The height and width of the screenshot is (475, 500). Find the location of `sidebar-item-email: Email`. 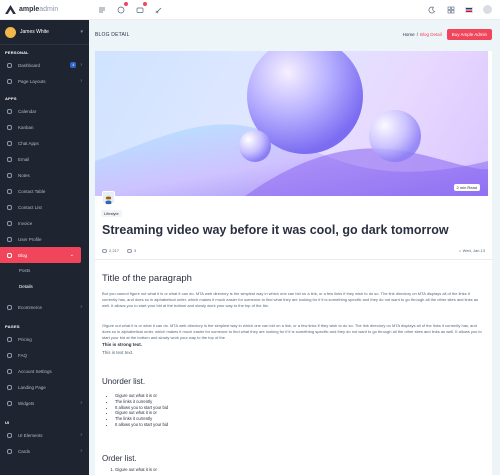

sidebar-item-email: Email is located at coordinates (44, 159).